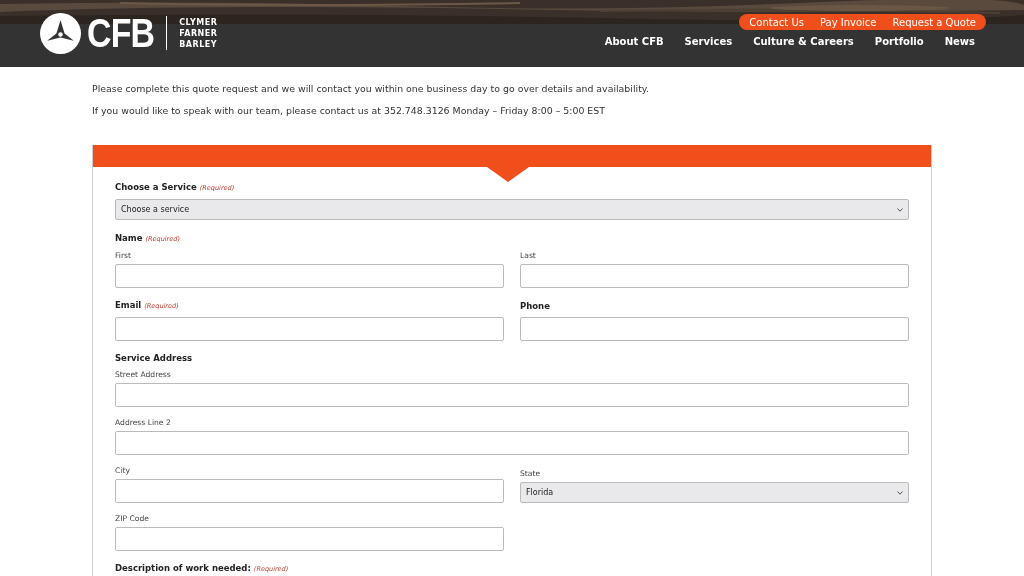 The image size is (1024, 576). I want to click on nav-link: Portfolio, so click(899, 41).